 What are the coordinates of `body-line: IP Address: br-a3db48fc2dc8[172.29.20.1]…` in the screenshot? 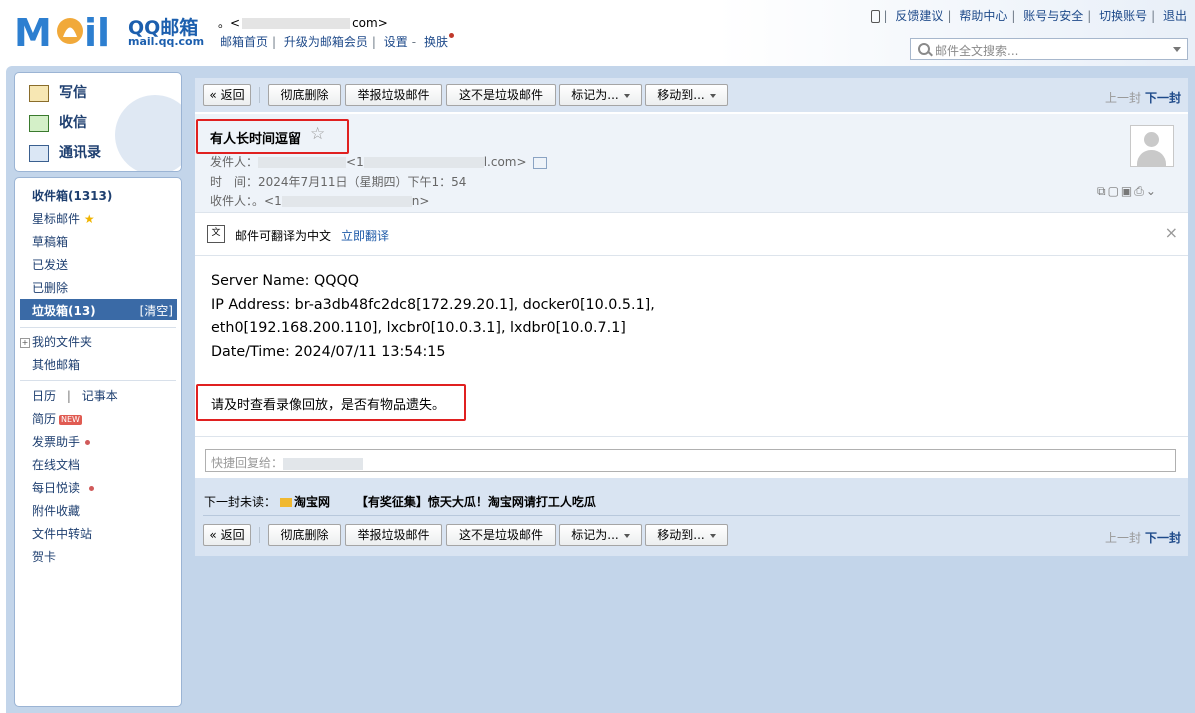 It's located at (433, 304).